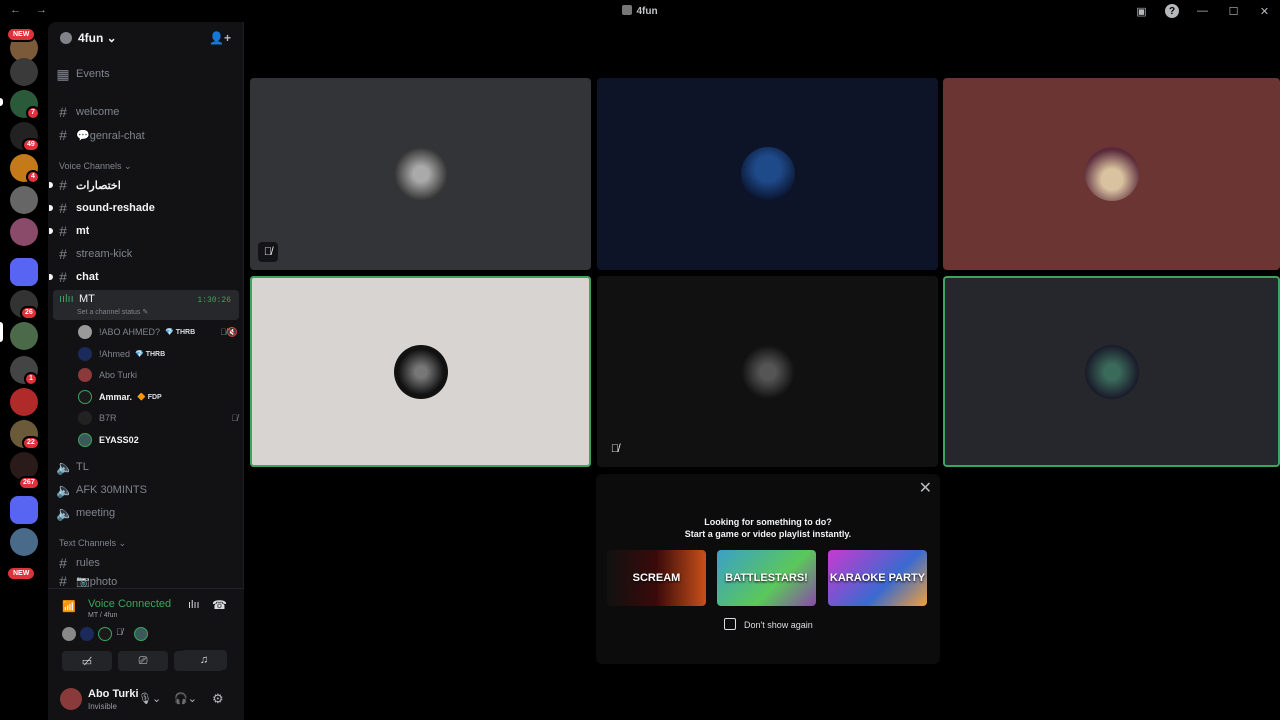 The width and height of the screenshot is (1280, 720). I want to click on headphones-icon: 🎧⌄, so click(185, 698).